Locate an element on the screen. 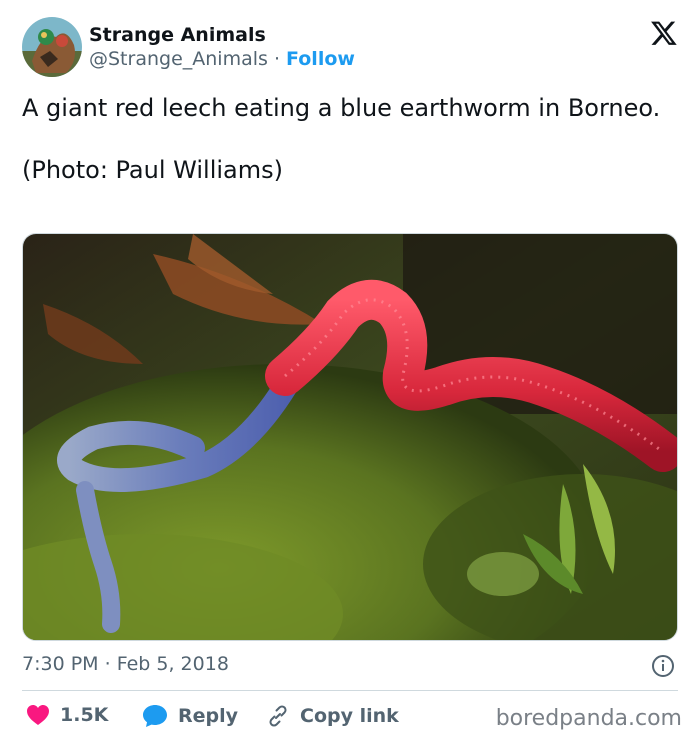  account-handle-row: @Strange_Animals · Follow is located at coordinates (222, 59).